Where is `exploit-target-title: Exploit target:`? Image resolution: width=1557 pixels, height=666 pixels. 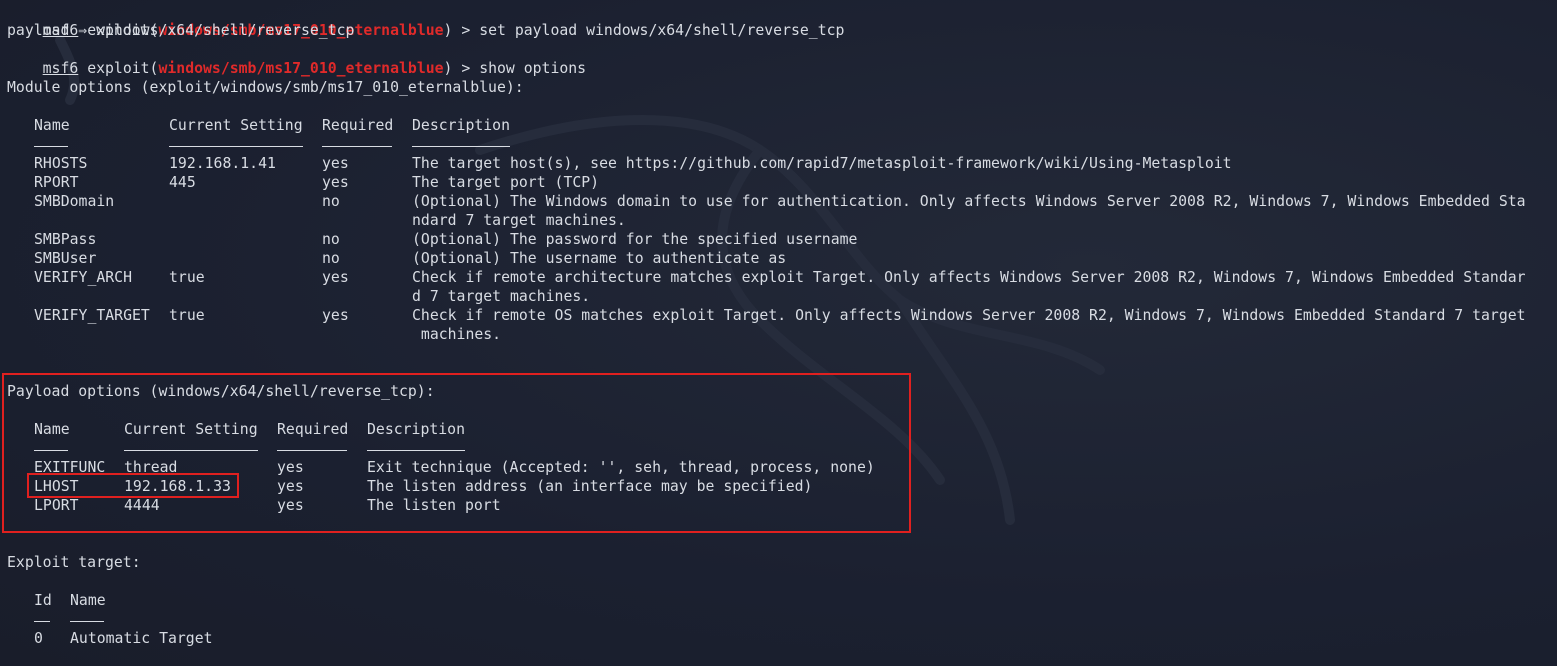 exploit-target-title: Exploit target: is located at coordinates (74, 562).